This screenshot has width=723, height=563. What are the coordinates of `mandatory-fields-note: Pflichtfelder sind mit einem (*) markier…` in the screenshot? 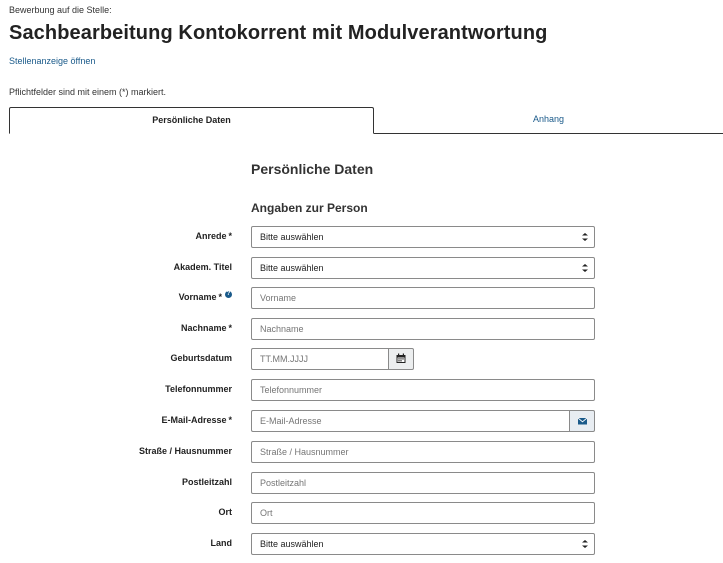 It's located at (88, 92).